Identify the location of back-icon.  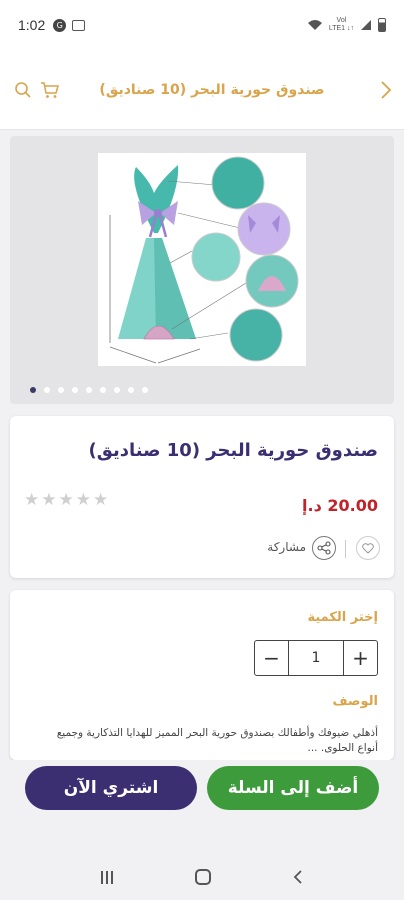
(298, 877).